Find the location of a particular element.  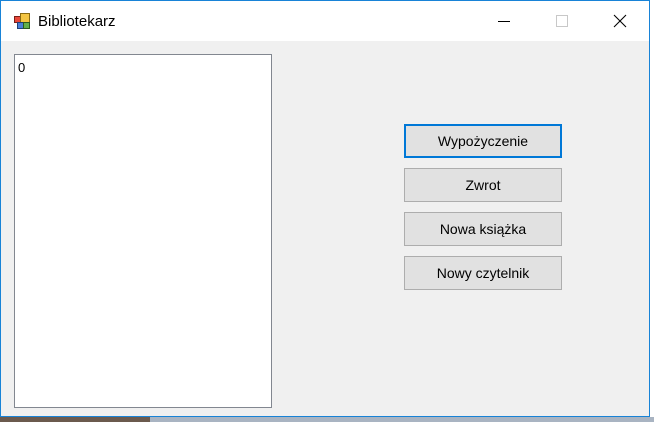

loan-button: Wypożyczenie is located at coordinates (483, 141).